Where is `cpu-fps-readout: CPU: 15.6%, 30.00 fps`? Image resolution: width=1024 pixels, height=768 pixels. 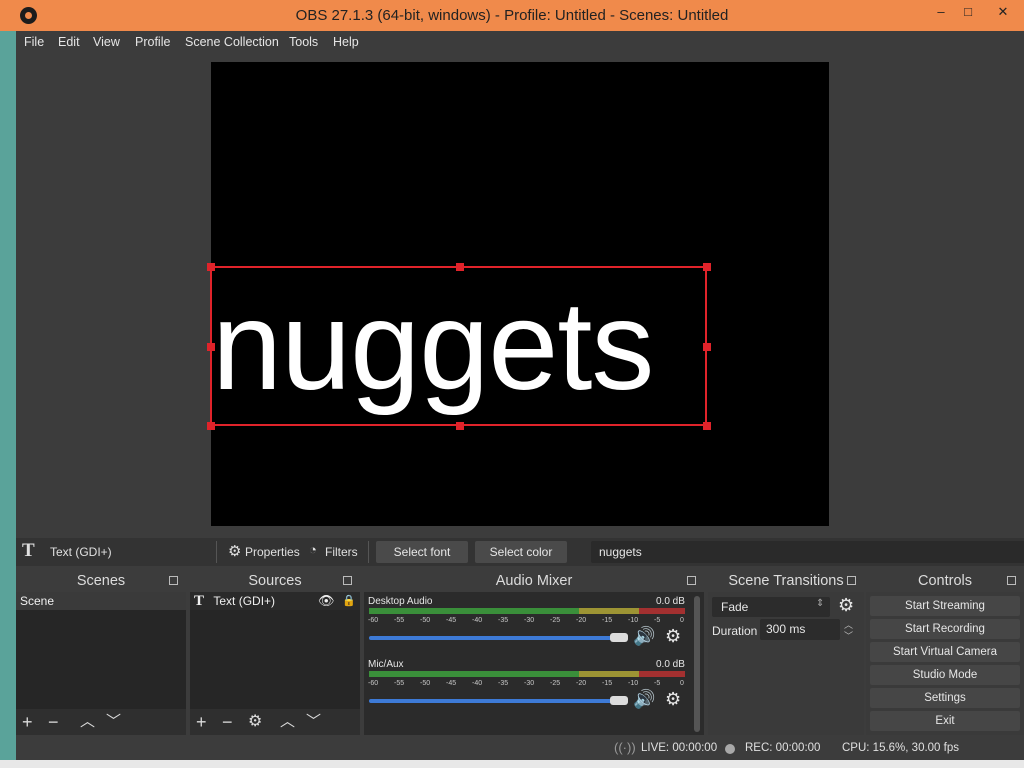 cpu-fps-readout: CPU: 15.6%, 30.00 fps is located at coordinates (900, 748).